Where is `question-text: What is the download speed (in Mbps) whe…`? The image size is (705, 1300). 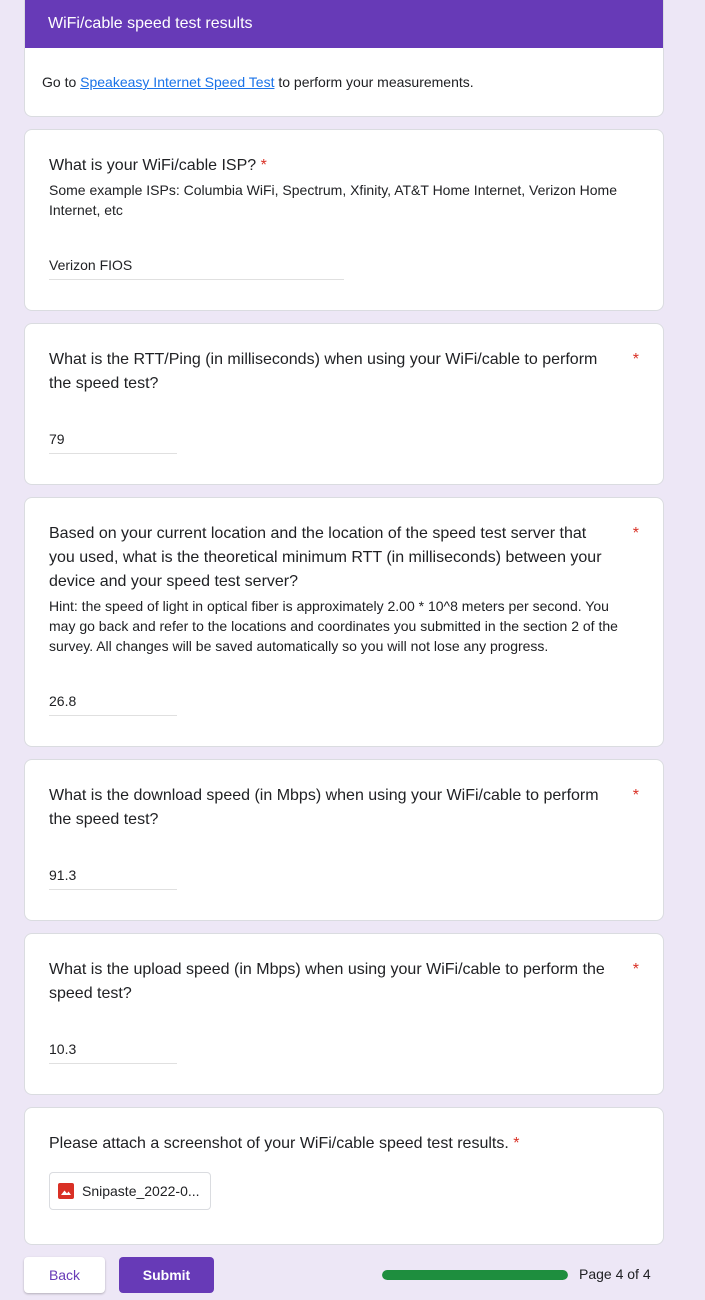 question-text: What is the download speed (in Mbps) whe… is located at coordinates (324, 807).